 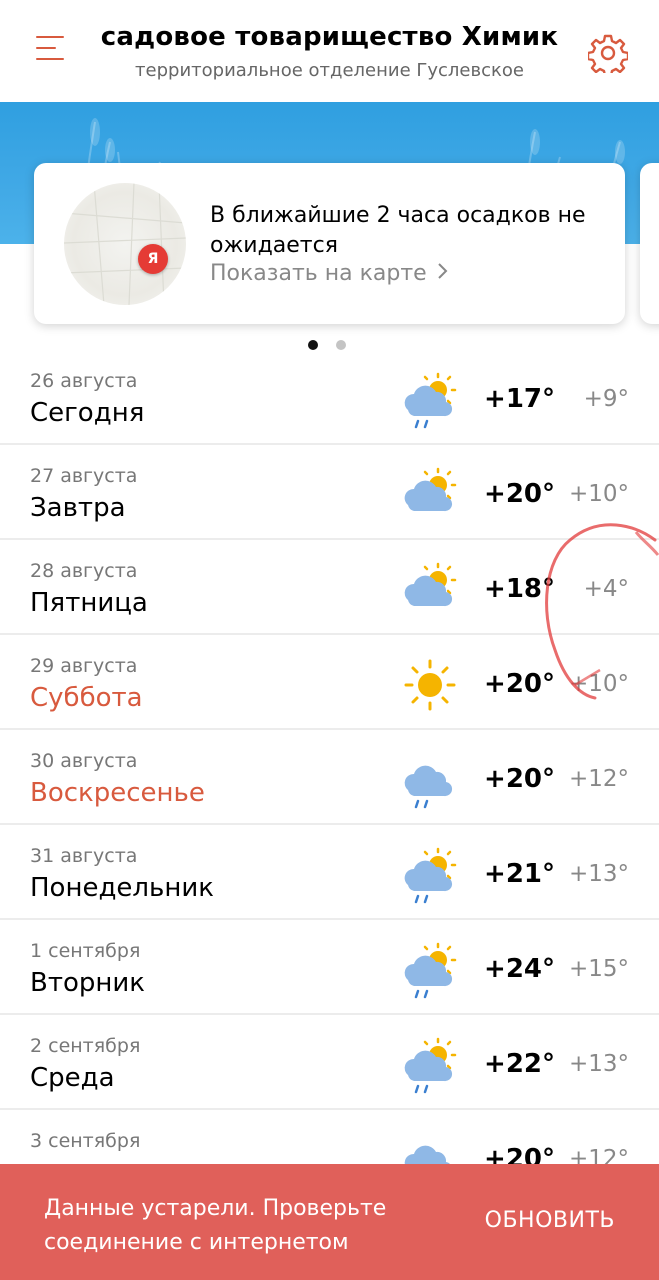 I want to click on carousel-indicator, so click(x=336, y=342).